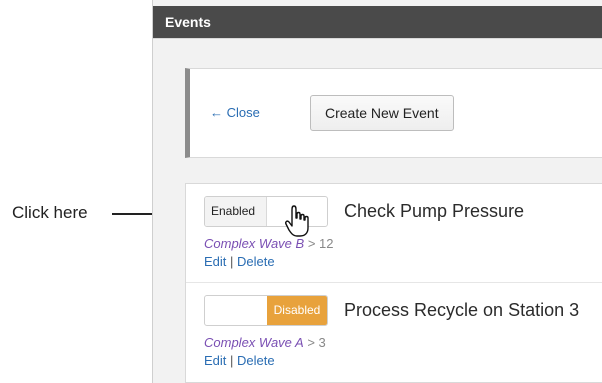 Image resolution: width=602 pixels, height=383 pixels. What do you see at coordinates (266, 310) in the screenshot?
I see `enable-toggle: Disabled` at bounding box center [266, 310].